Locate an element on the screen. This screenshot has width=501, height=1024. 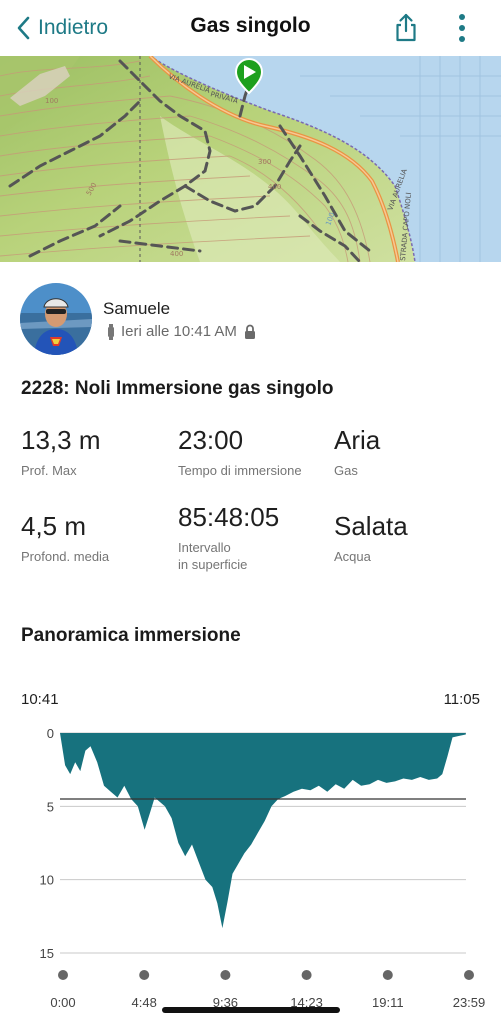
share-icon is located at coordinates (406, 28).